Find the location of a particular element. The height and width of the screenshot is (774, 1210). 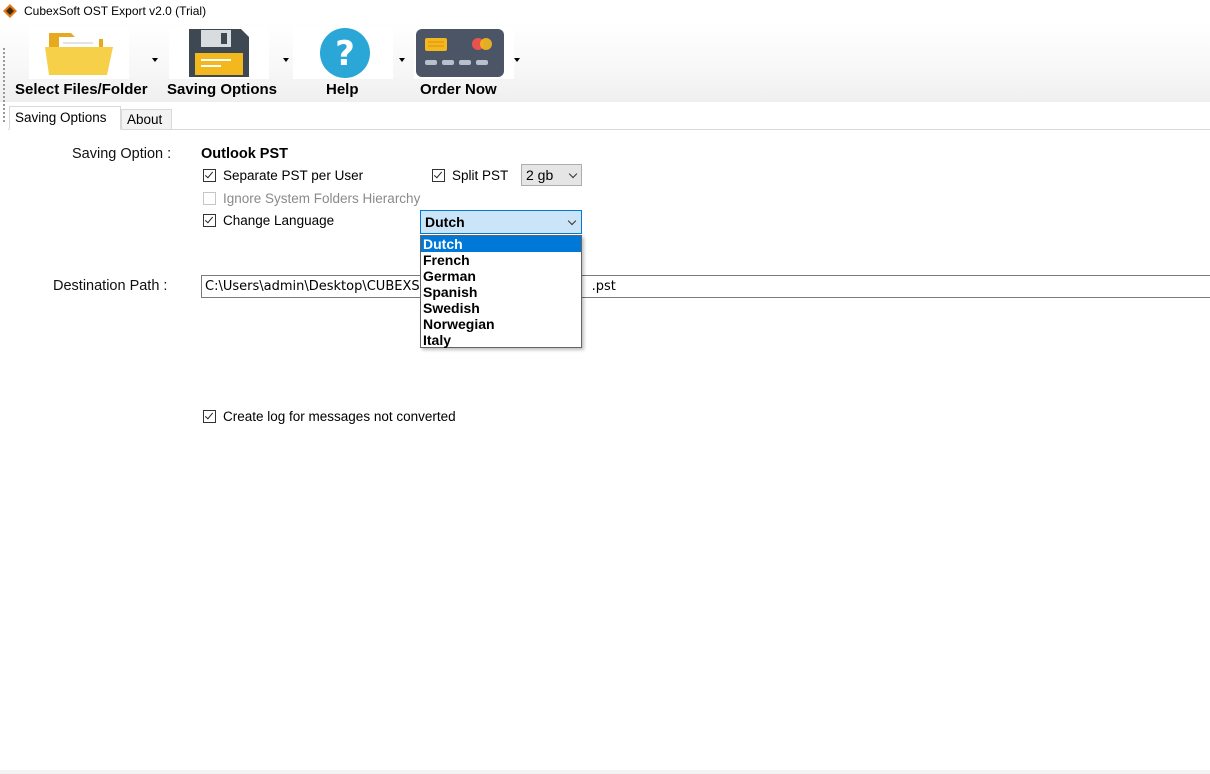

create-log-label: Create log for messages not converted is located at coordinates (339, 416).